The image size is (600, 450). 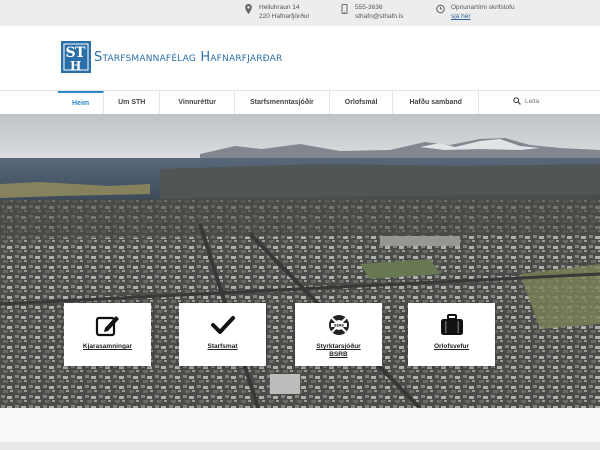 What do you see at coordinates (339, 351) in the screenshot?
I see `tile-label: Styrktarsjóður BSRB` at bounding box center [339, 351].